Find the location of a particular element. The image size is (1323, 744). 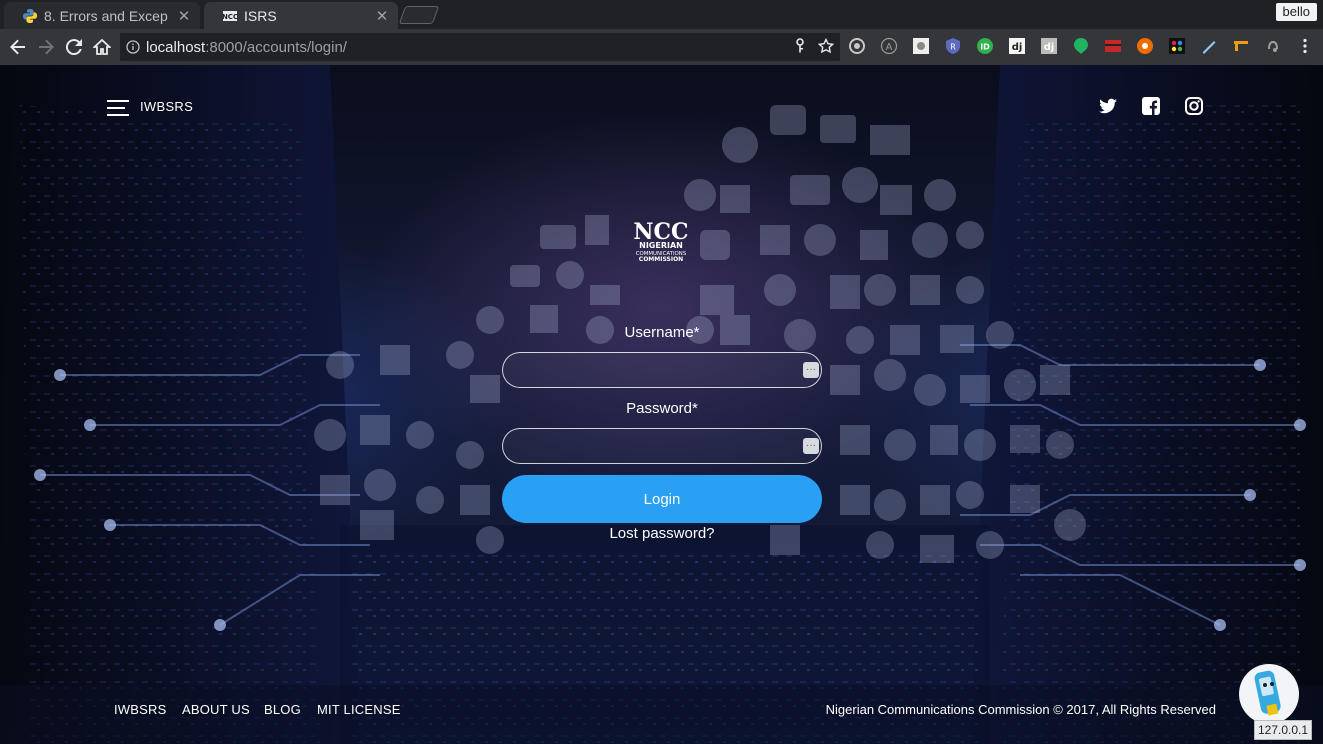

photo-icon is located at coordinates (921, 46).